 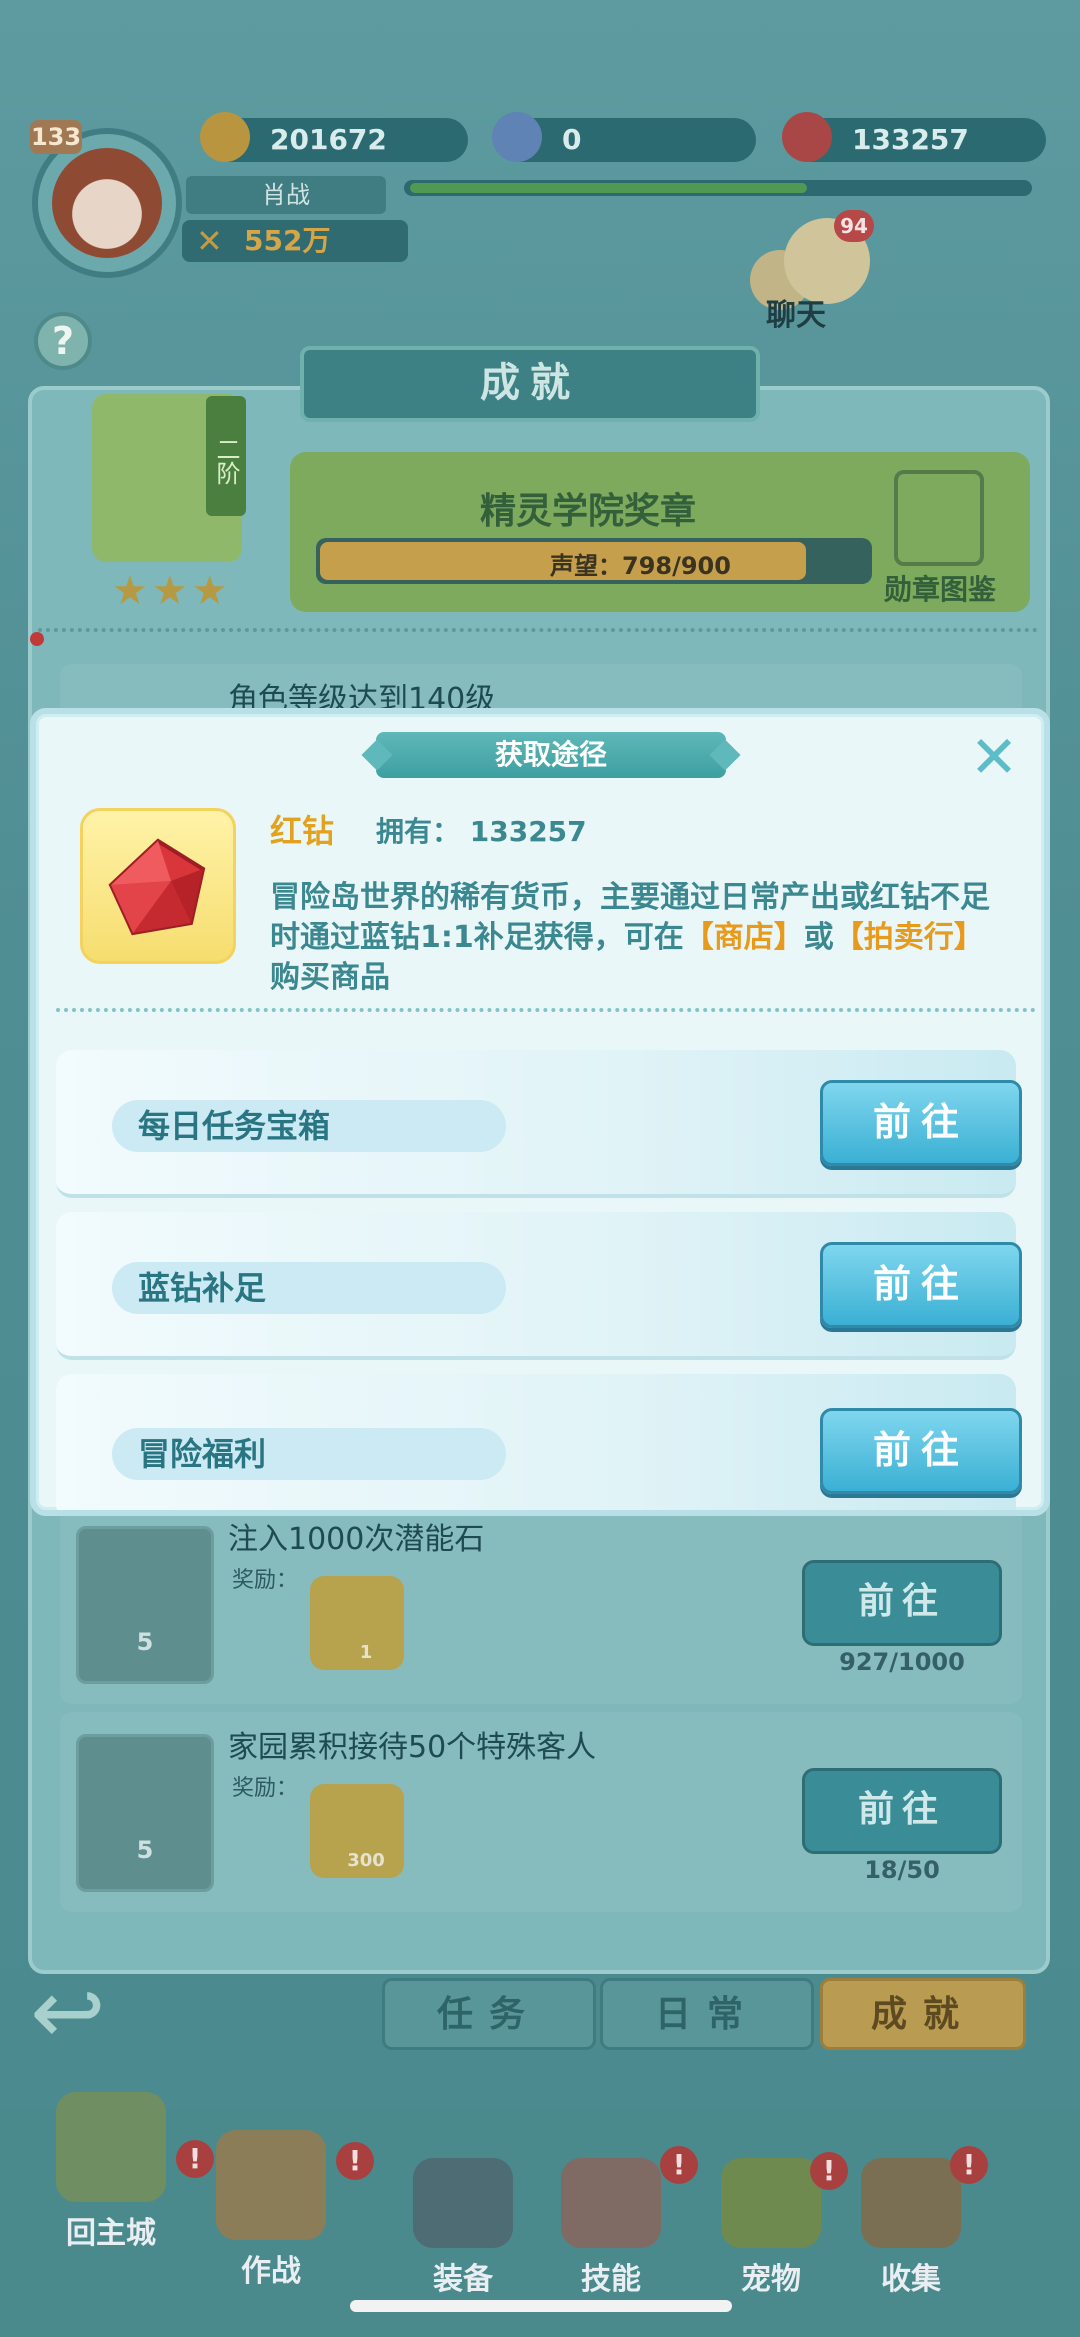 What do you see at coordinates (541, 1604) in the screenshot?
I see `task-row: 注入1000次潜能石 5 奖励： 1 前往 927/1000` at bounding box center [541, 1604].